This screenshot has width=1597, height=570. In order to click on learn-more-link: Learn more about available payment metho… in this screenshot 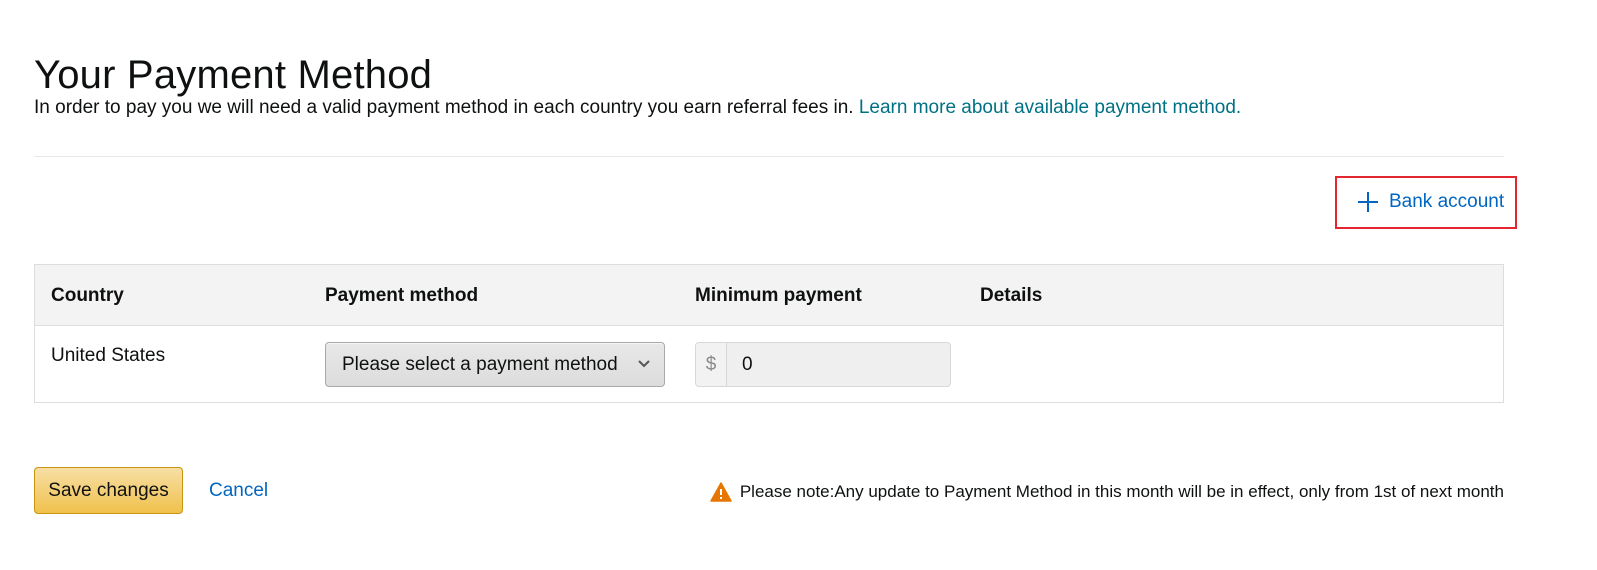, I will do `click(1050, 107)`.